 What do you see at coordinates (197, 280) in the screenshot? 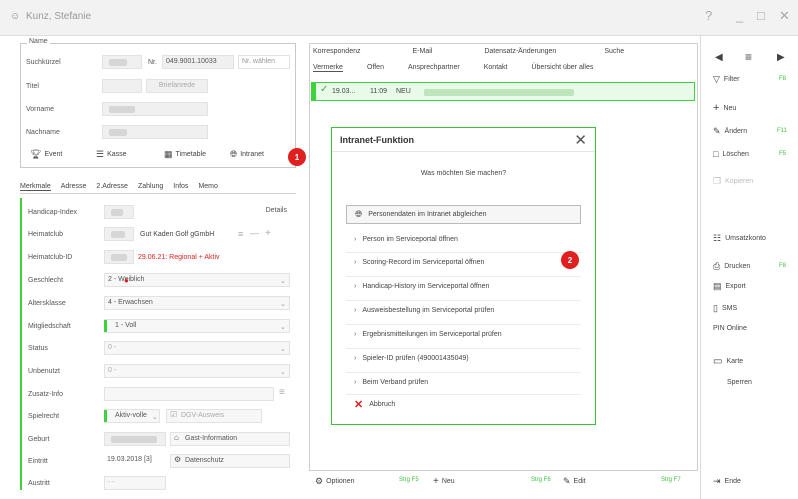
I see `geschlecht-select: 2 - Weiblich` at bounding box center [197, 280].